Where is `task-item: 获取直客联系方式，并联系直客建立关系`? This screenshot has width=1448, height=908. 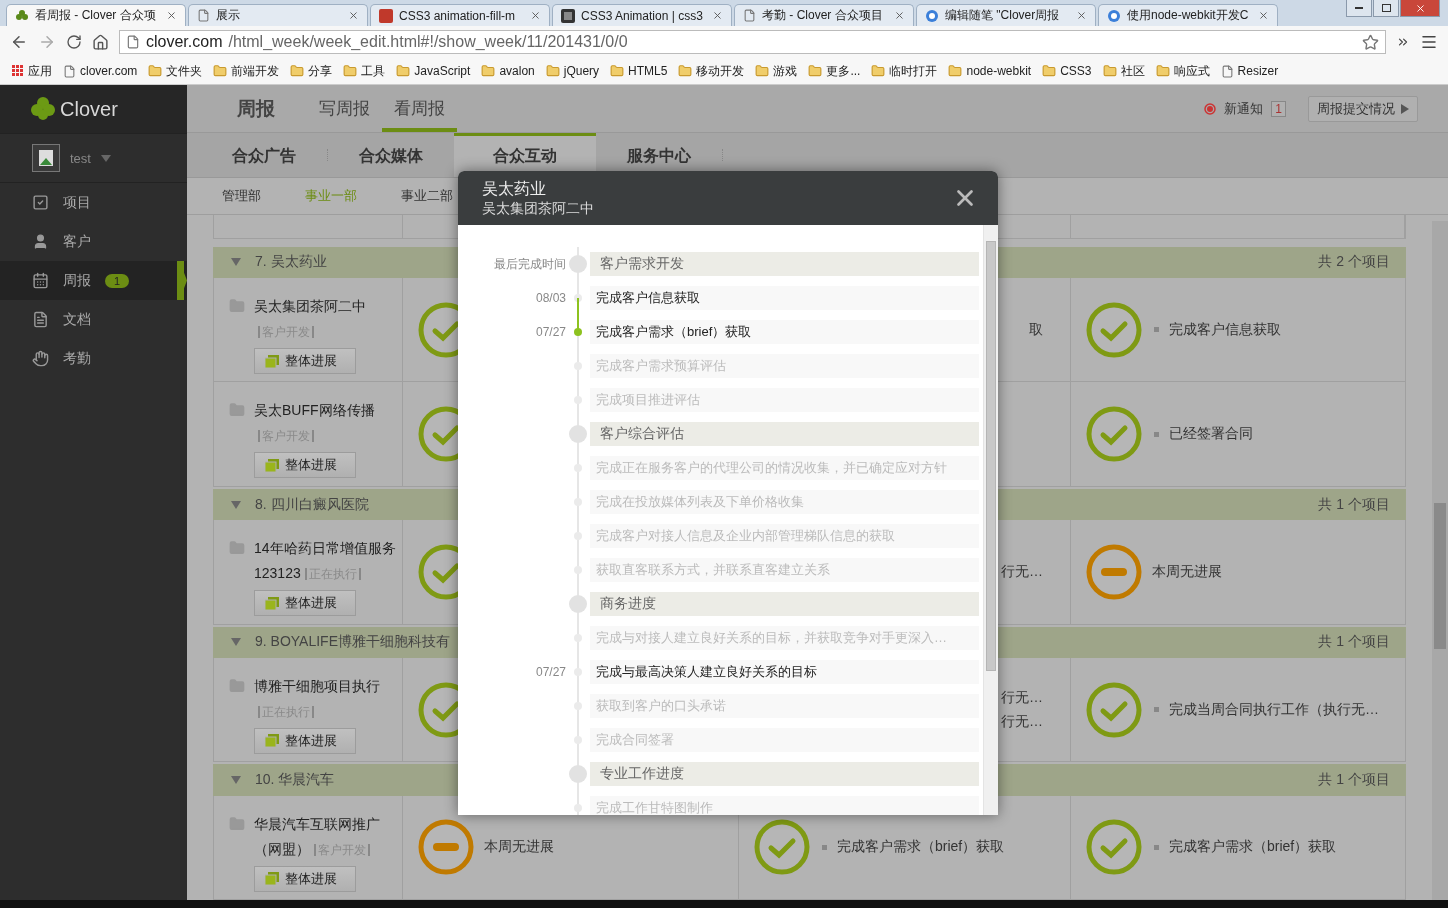 task-item: 获取直客联系方式，并联系直客建立关系 is located at coordinates (784, 570).